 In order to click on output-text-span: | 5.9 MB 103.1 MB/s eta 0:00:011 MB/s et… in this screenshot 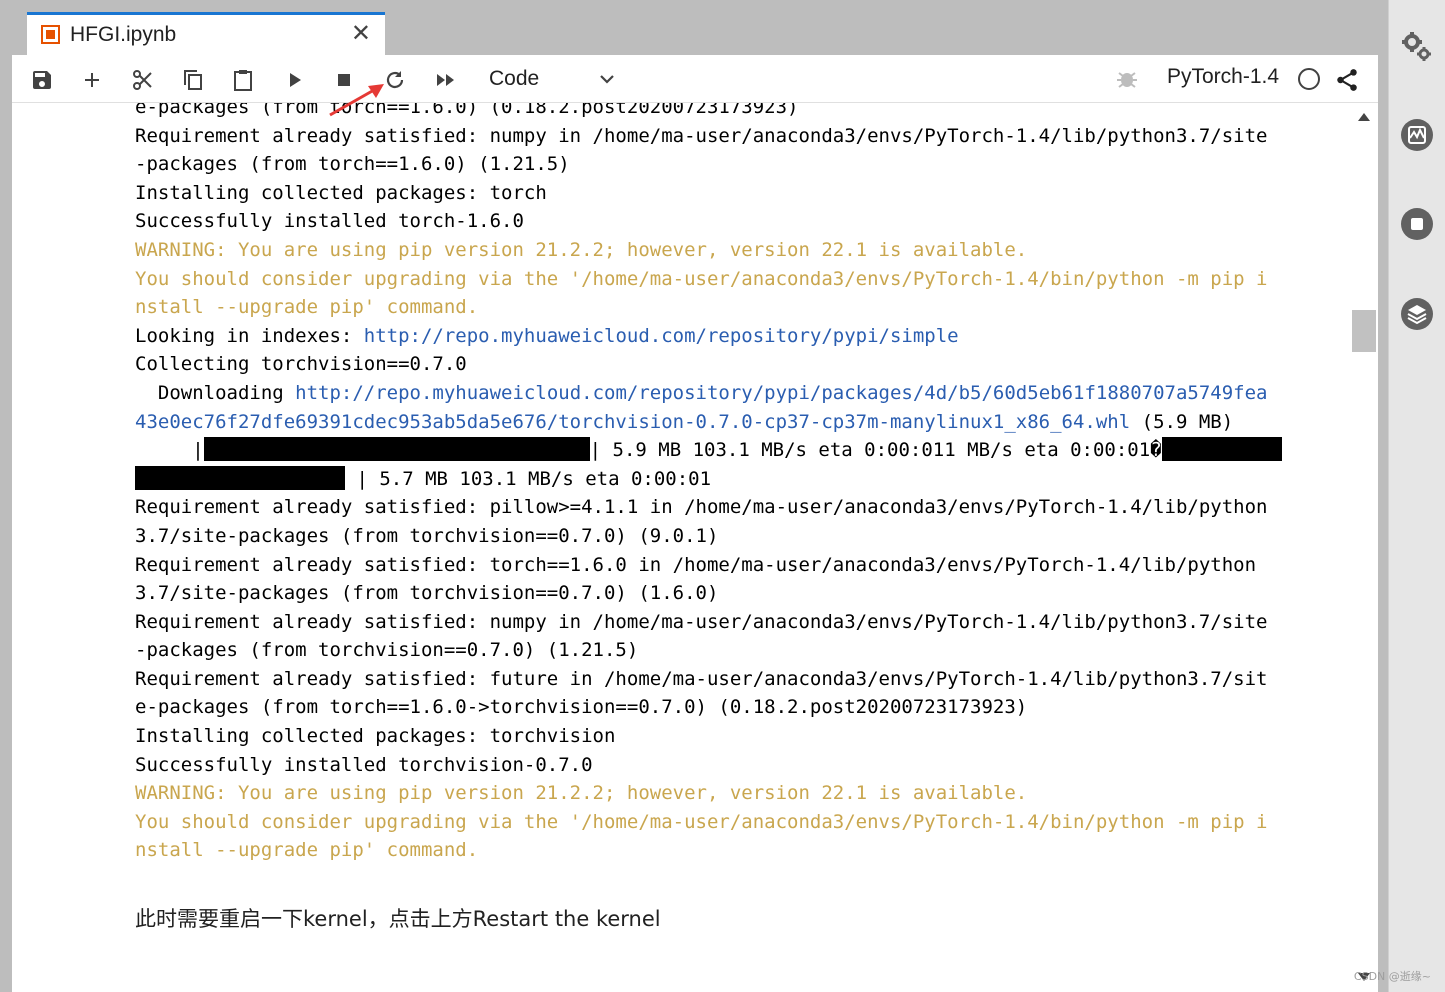, I will do `click(875, 450)`.